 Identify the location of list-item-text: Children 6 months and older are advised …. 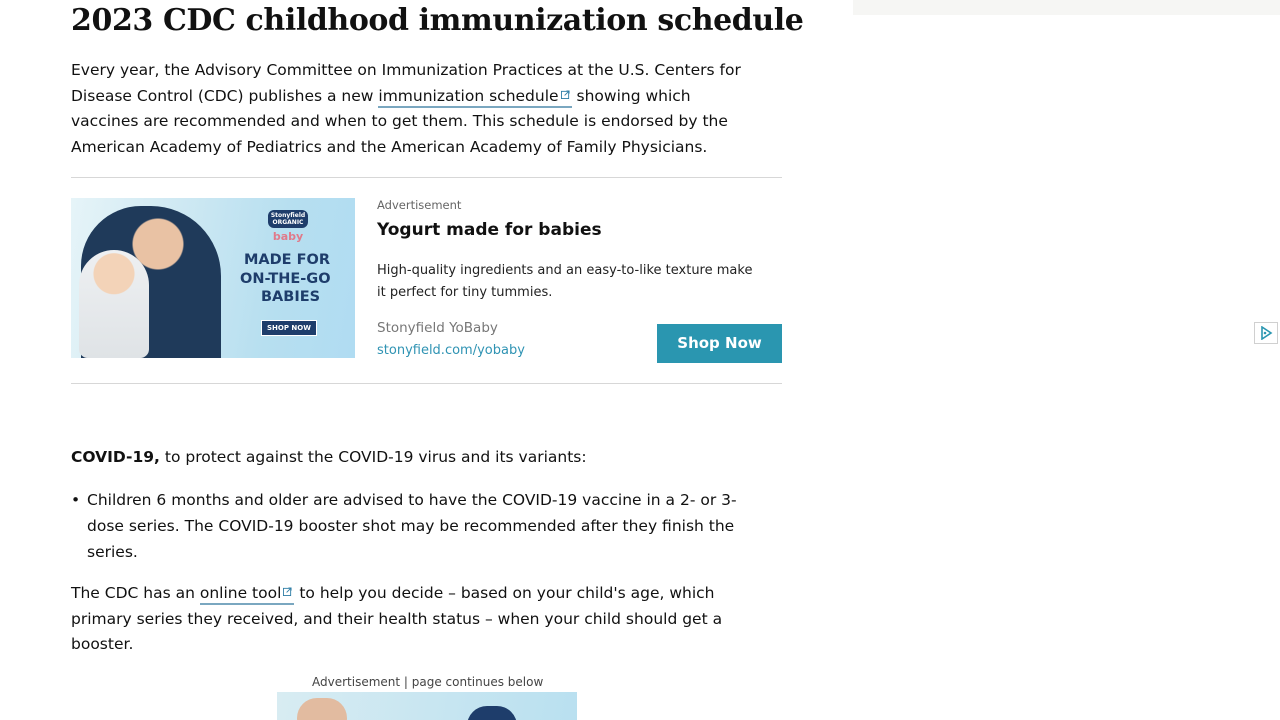
(412, 526).